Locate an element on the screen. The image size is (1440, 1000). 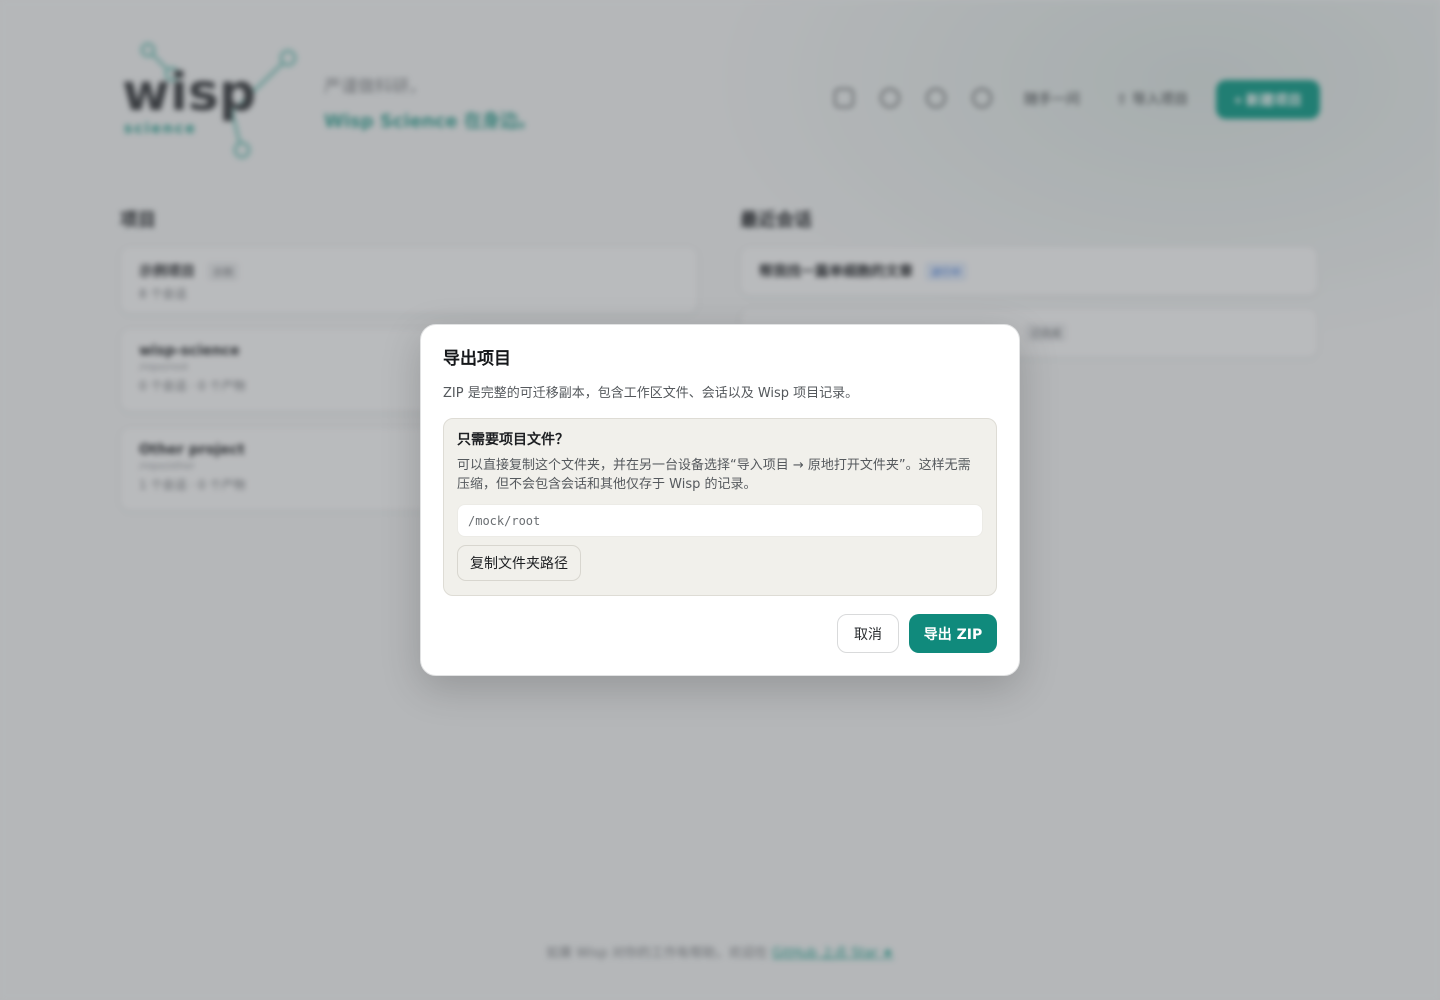
dialog-title: 导出项目 is located at coordinates (477, 359).